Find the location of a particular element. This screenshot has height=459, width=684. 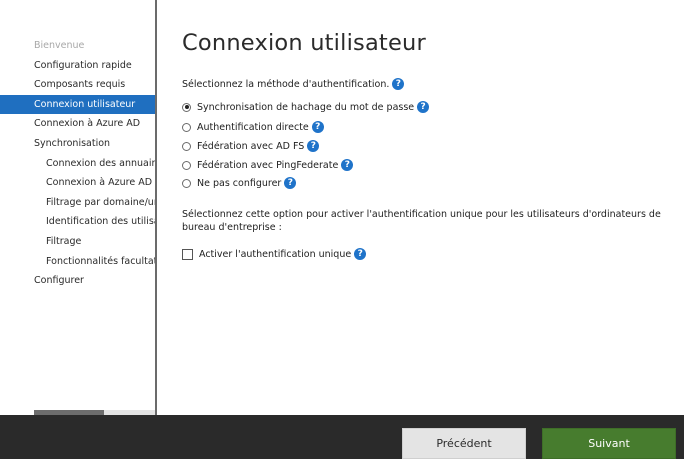

radio-option-do-not-configure: Ne pas configurer ? is located at coordinates (239, 183).